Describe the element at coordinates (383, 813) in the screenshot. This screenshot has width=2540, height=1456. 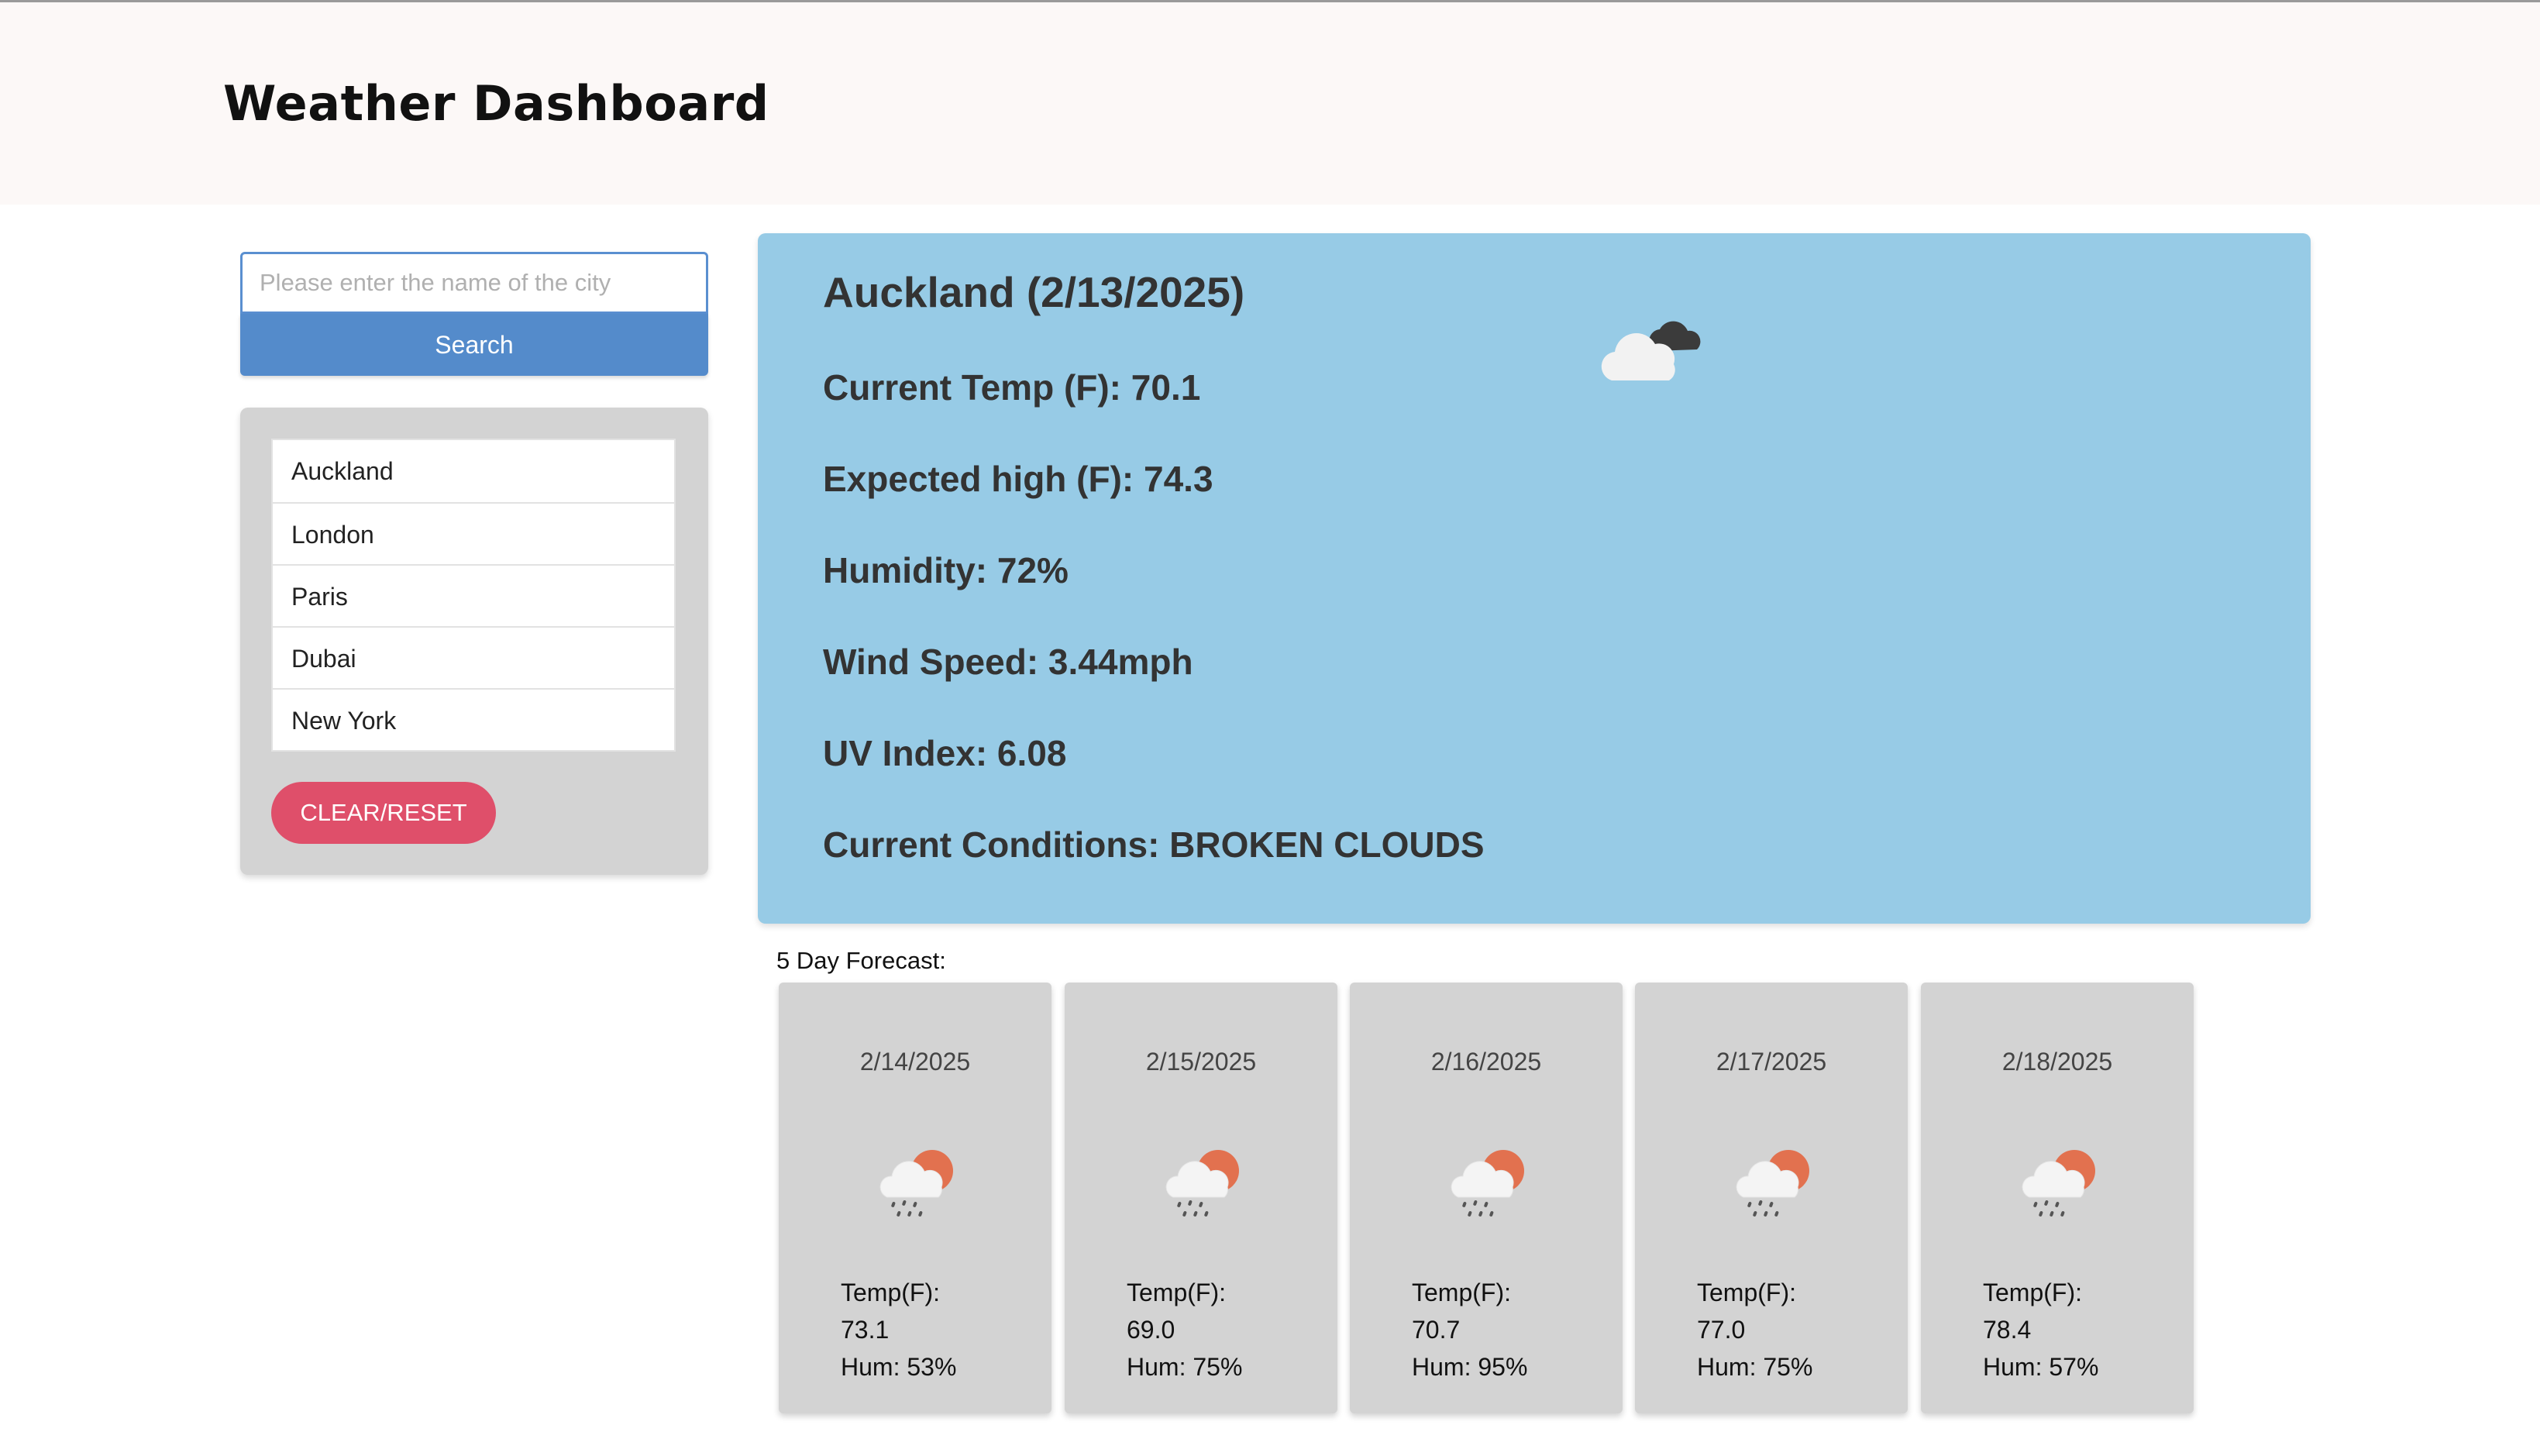
I see `clear-reset-button: CLEAR/RESET` at that location.